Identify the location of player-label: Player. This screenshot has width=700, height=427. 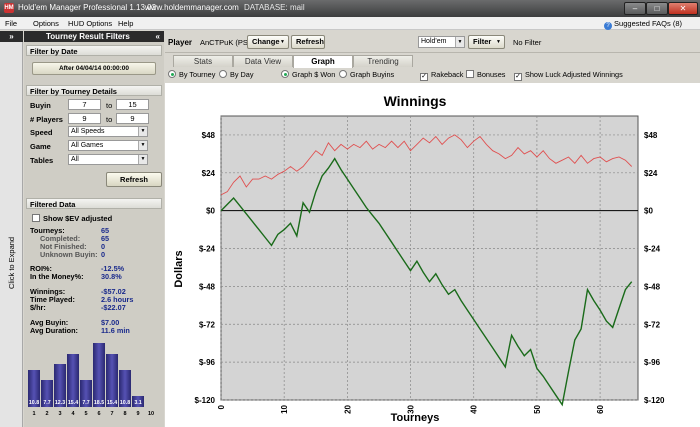
(180, 42).